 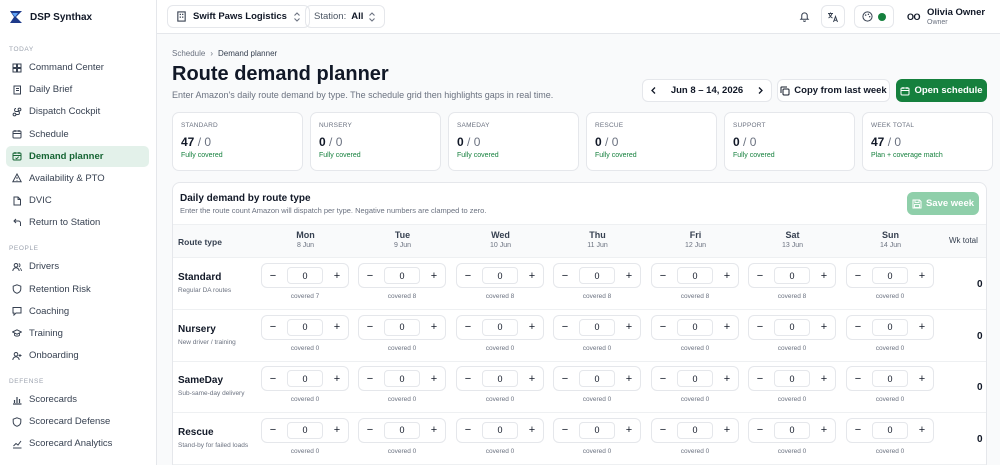 What do you see at coordinates (77, 399) in the screenshot?
I see `sidebar-item-scorecards: Scorecards` at bounding box center [77, 399].